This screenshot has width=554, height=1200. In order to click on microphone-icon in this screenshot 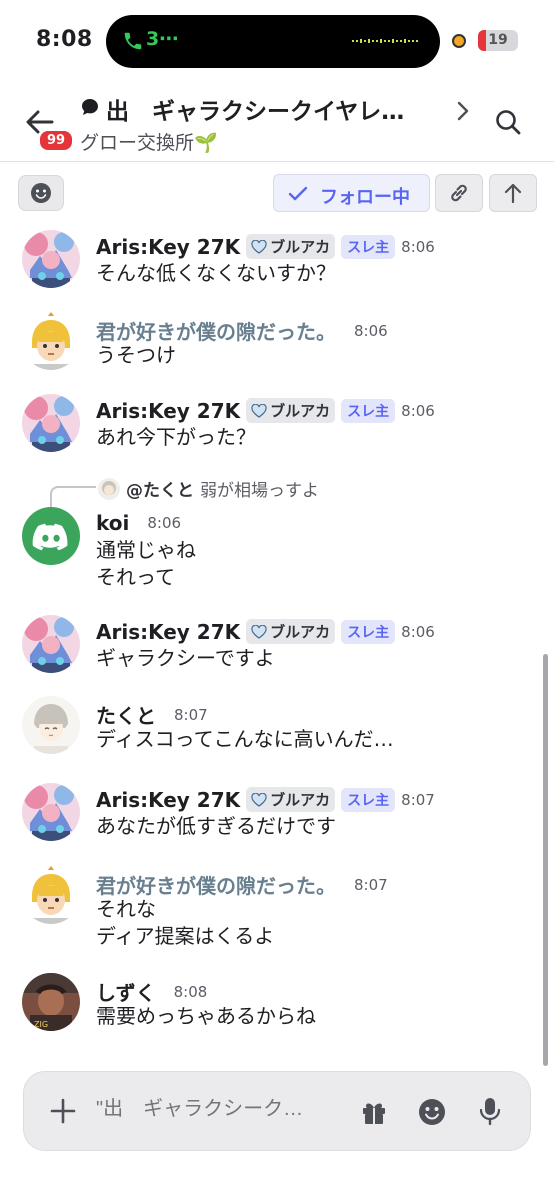, I will do `click(490, 1111)`.